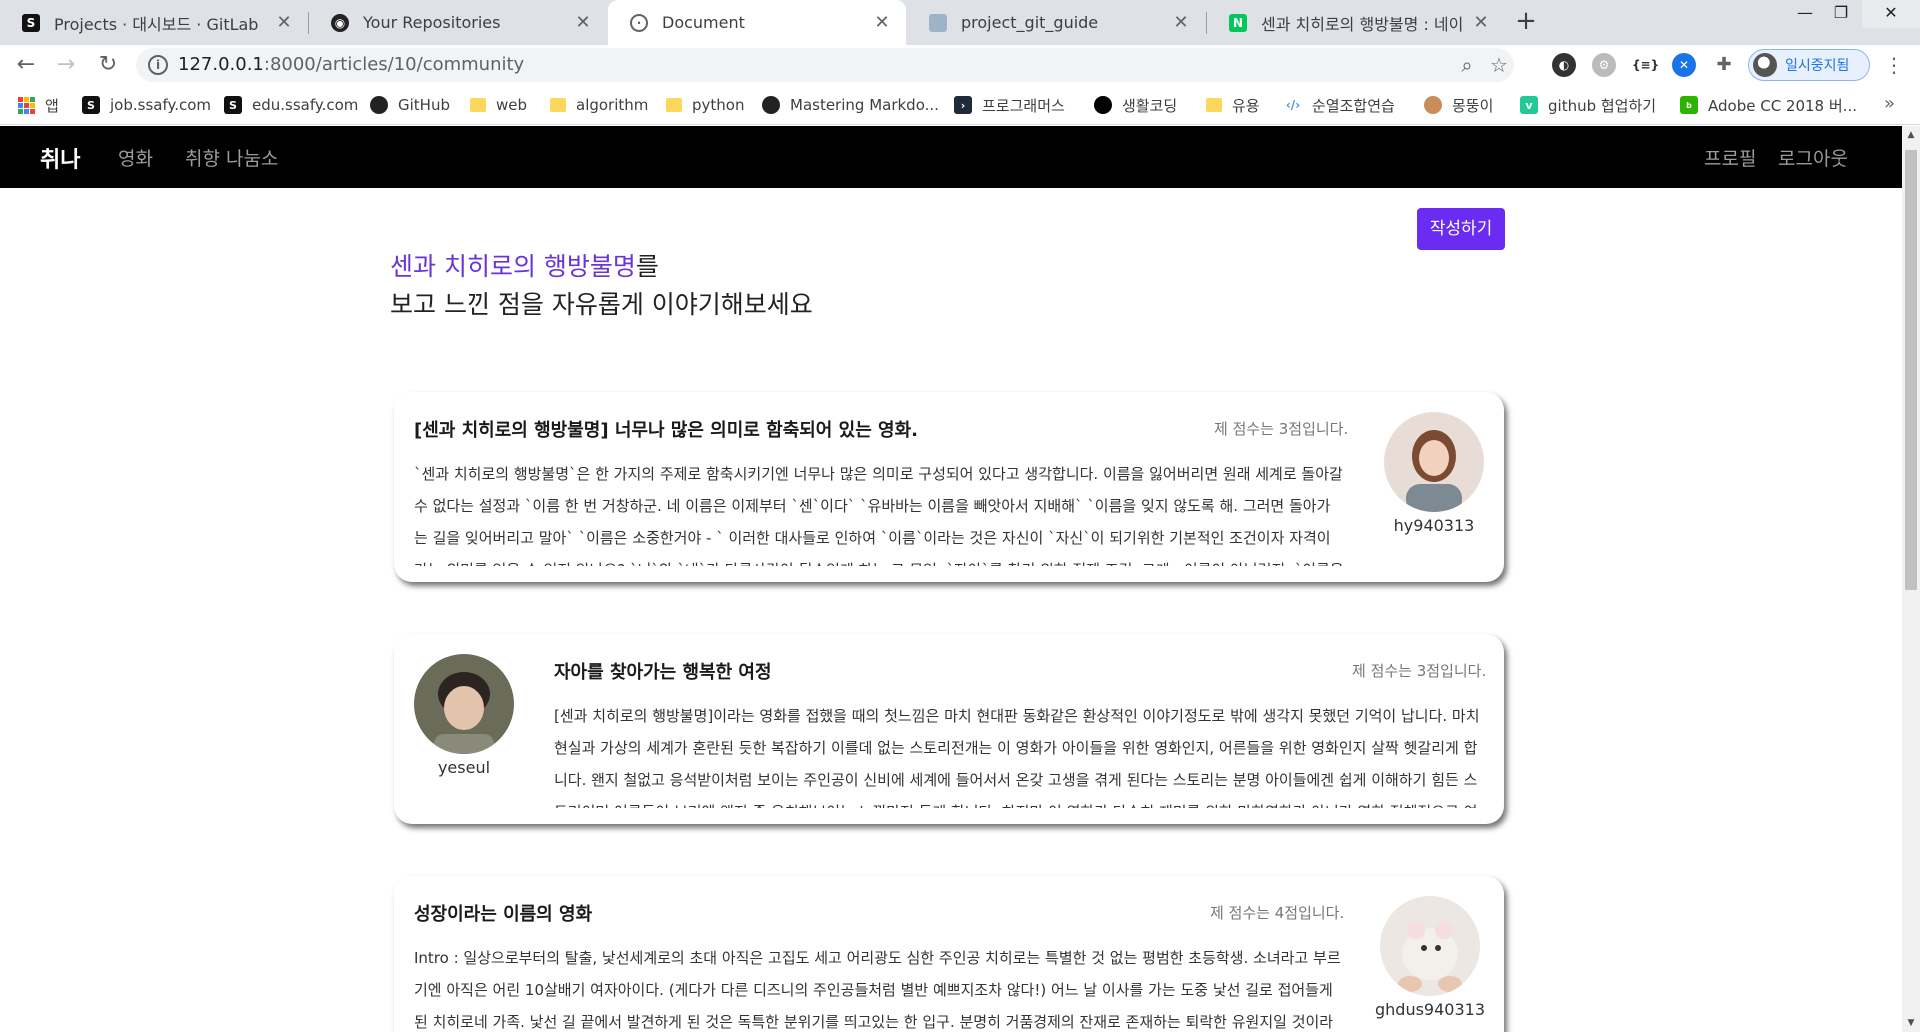 The image size is (1920, 1032). What do you see at coordinates (1911, 135) in the screenshot?
I see `scroll-up-arrow-icon: ▲` at bounding box center [1911, 135].